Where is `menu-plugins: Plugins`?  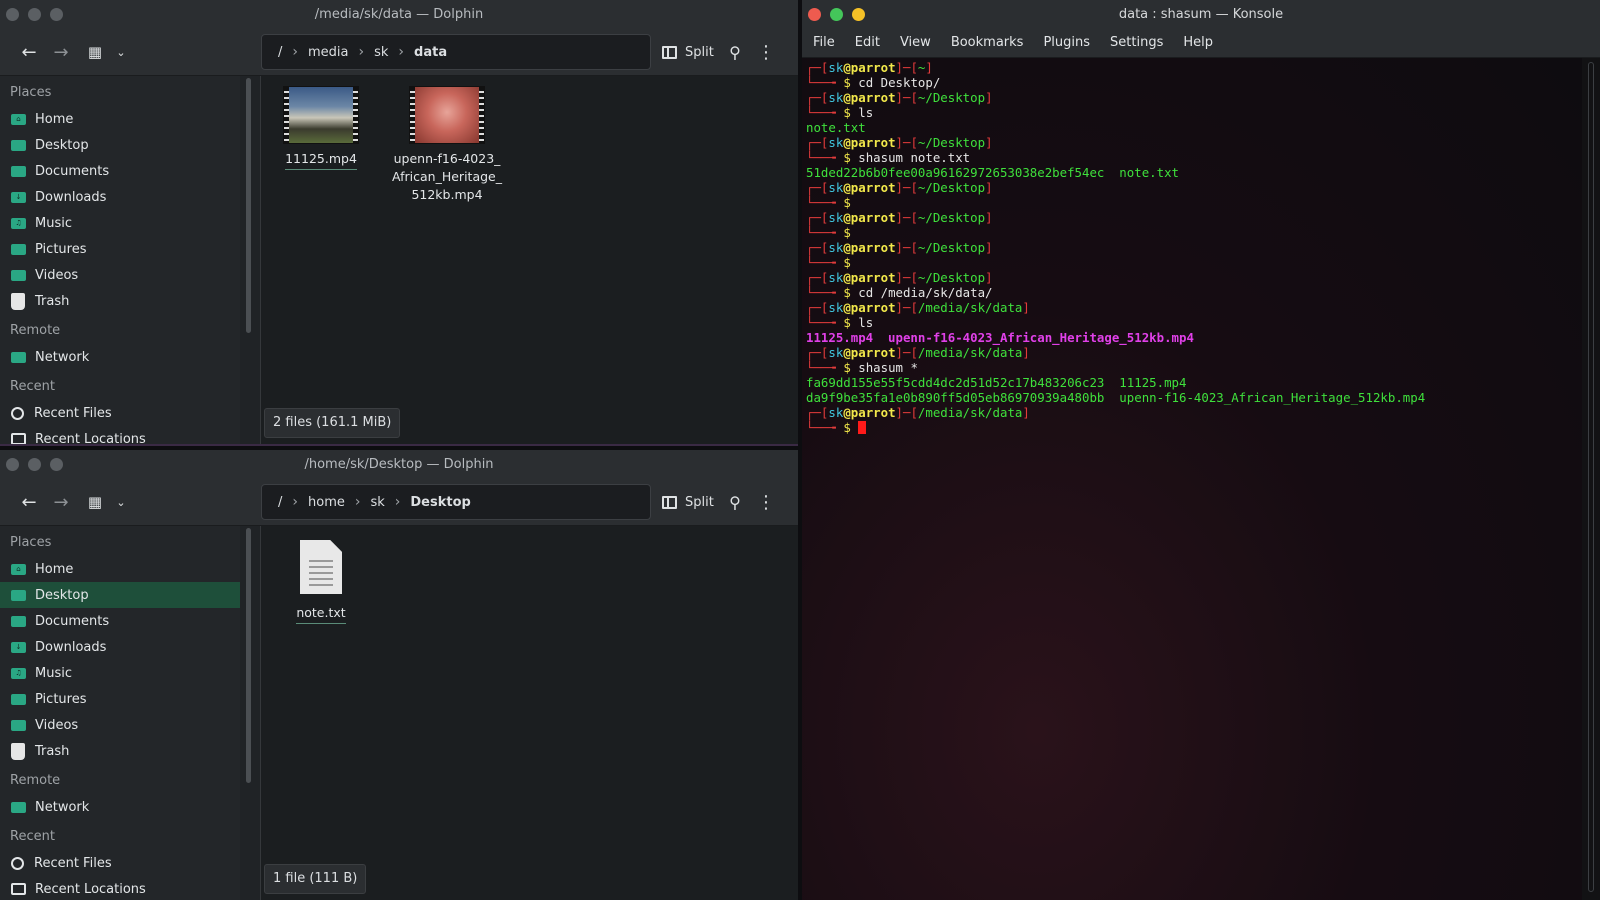
menu-plugins: Plugins is located at coordinates (1070, 42).